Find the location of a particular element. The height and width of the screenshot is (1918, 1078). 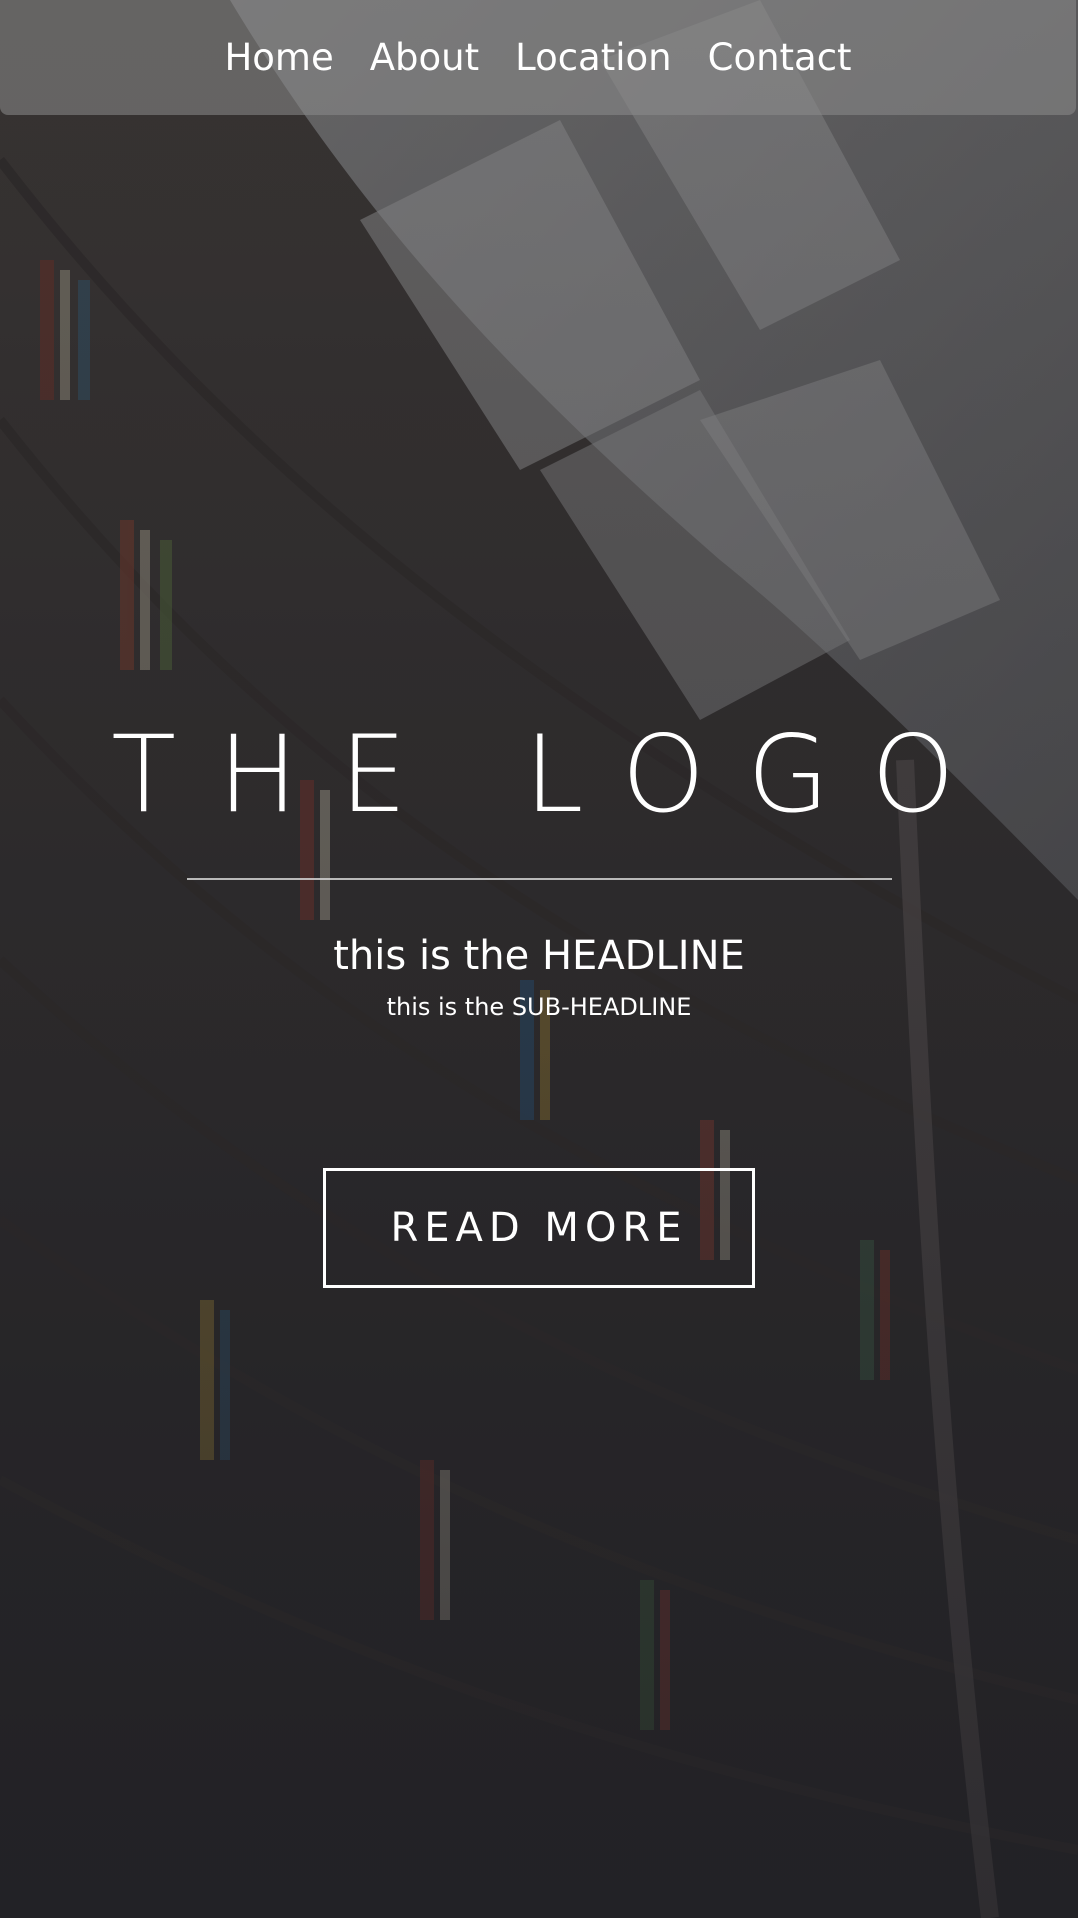

top-navigation-bar: Home About Location Contact is located at coordinates (538, 57).